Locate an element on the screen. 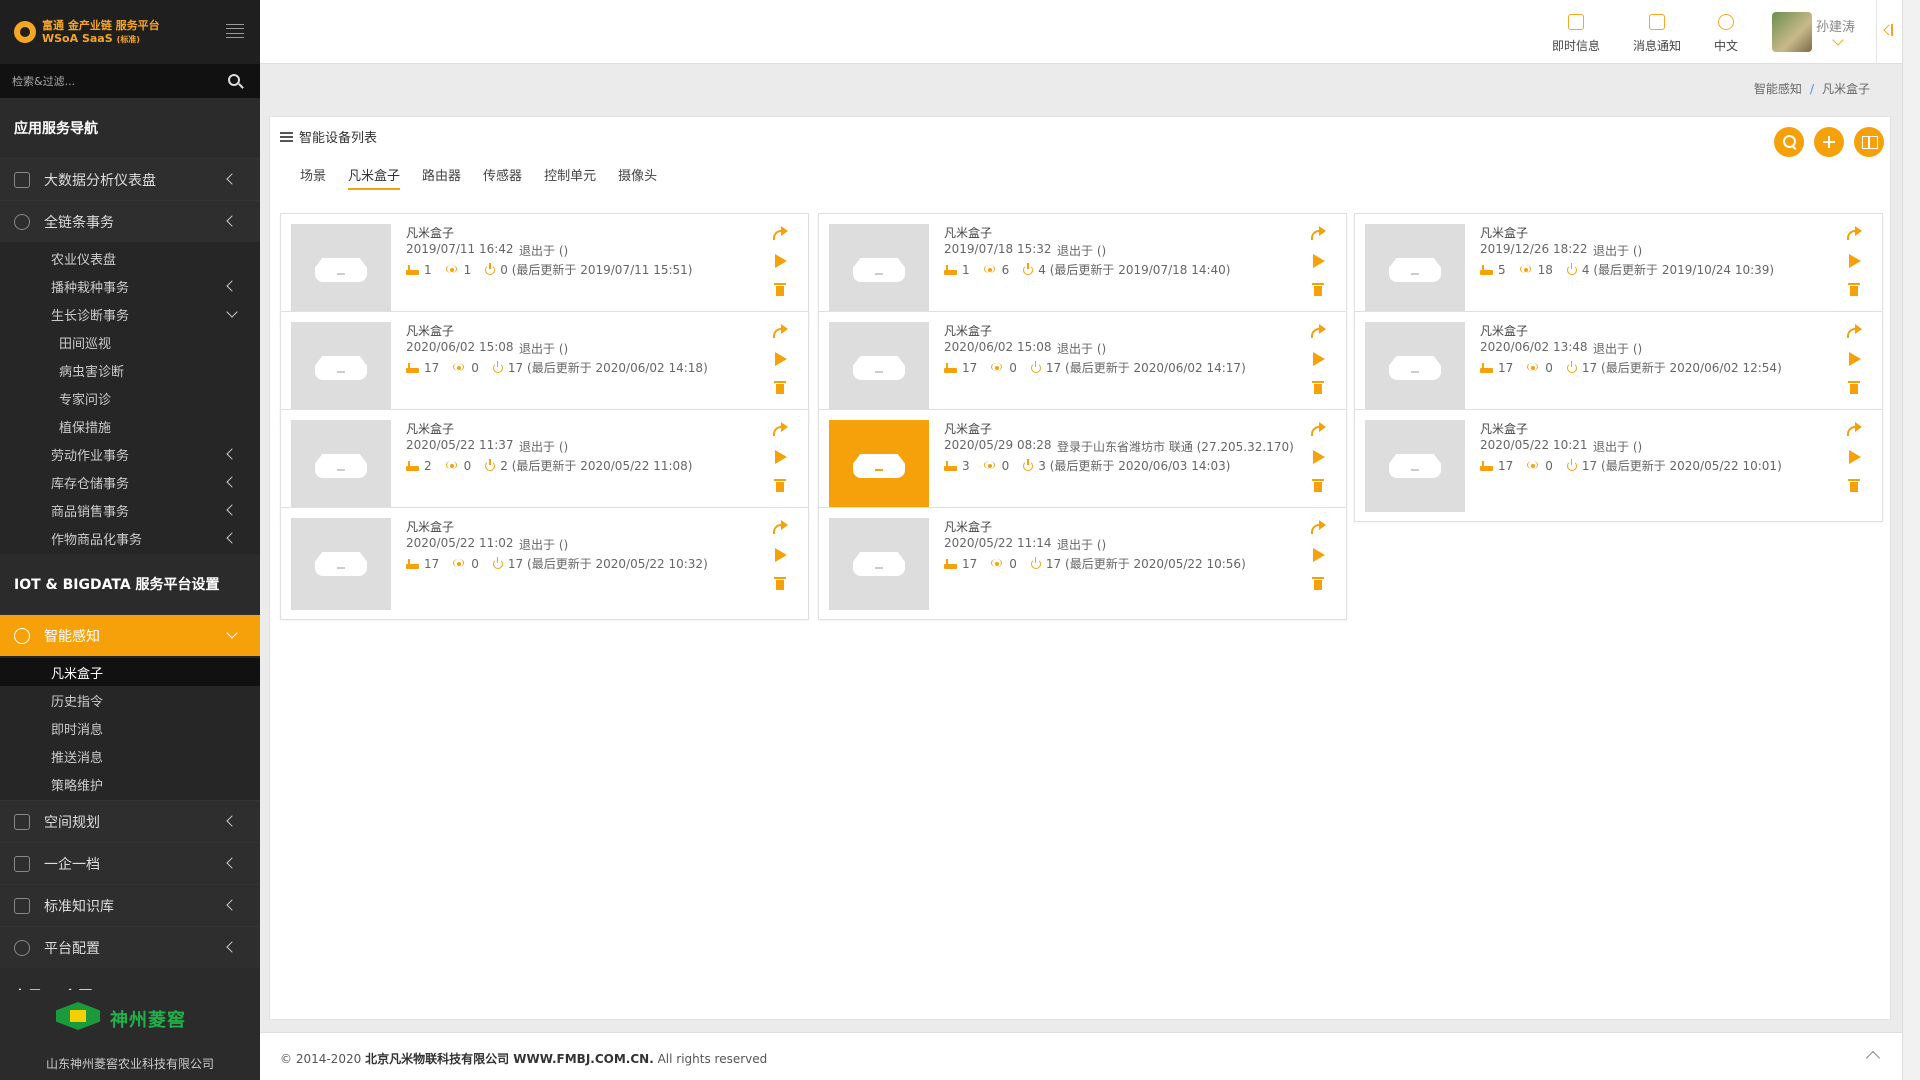 This screenshot has width=1920, height=1080. sidebar-sub-policy: 策略维护 is located at coordinates (130, 784).